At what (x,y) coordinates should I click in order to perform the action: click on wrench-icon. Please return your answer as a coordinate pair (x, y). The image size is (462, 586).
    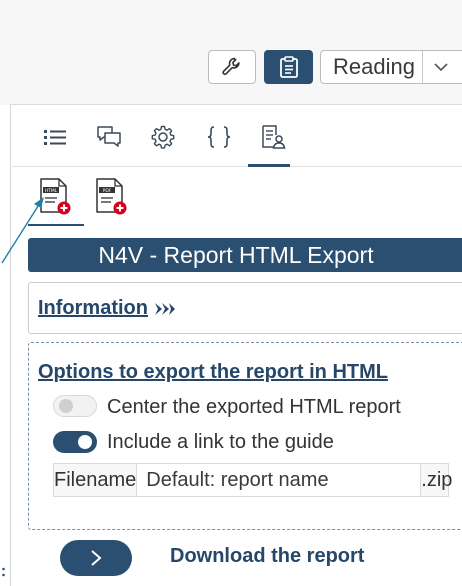
    Looking at the image, I should click on (231, 66).